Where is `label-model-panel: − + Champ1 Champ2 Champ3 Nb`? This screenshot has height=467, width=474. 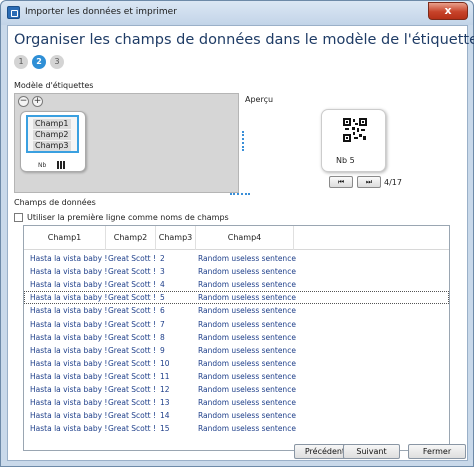
label-model-panel: − + Champ1 Champ2 Champ3 Nb is located at coordinates (126, 143).